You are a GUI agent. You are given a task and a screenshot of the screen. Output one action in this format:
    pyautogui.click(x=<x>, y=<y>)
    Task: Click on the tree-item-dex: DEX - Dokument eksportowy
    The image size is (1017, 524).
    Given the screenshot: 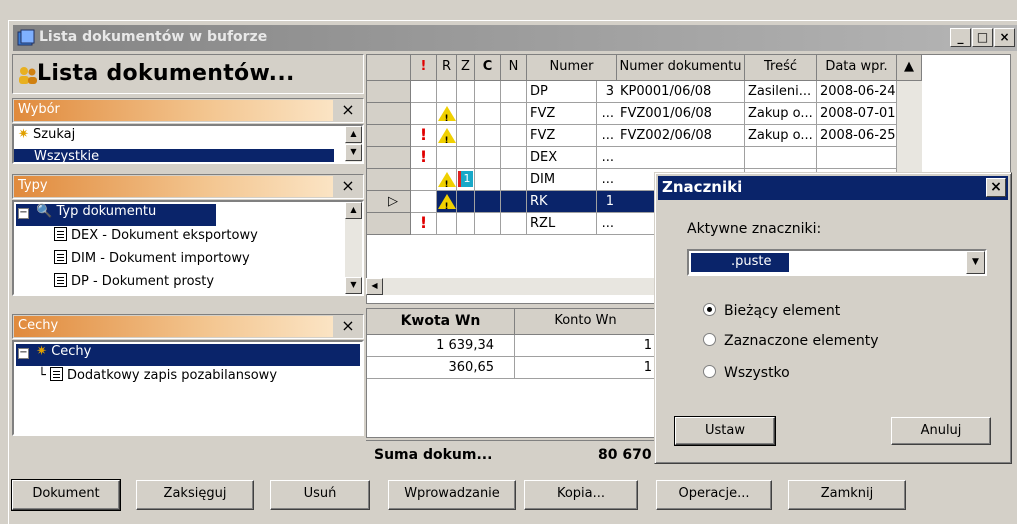 What is the action you would take?
    pyautogui.click(x=156, y=238)
    